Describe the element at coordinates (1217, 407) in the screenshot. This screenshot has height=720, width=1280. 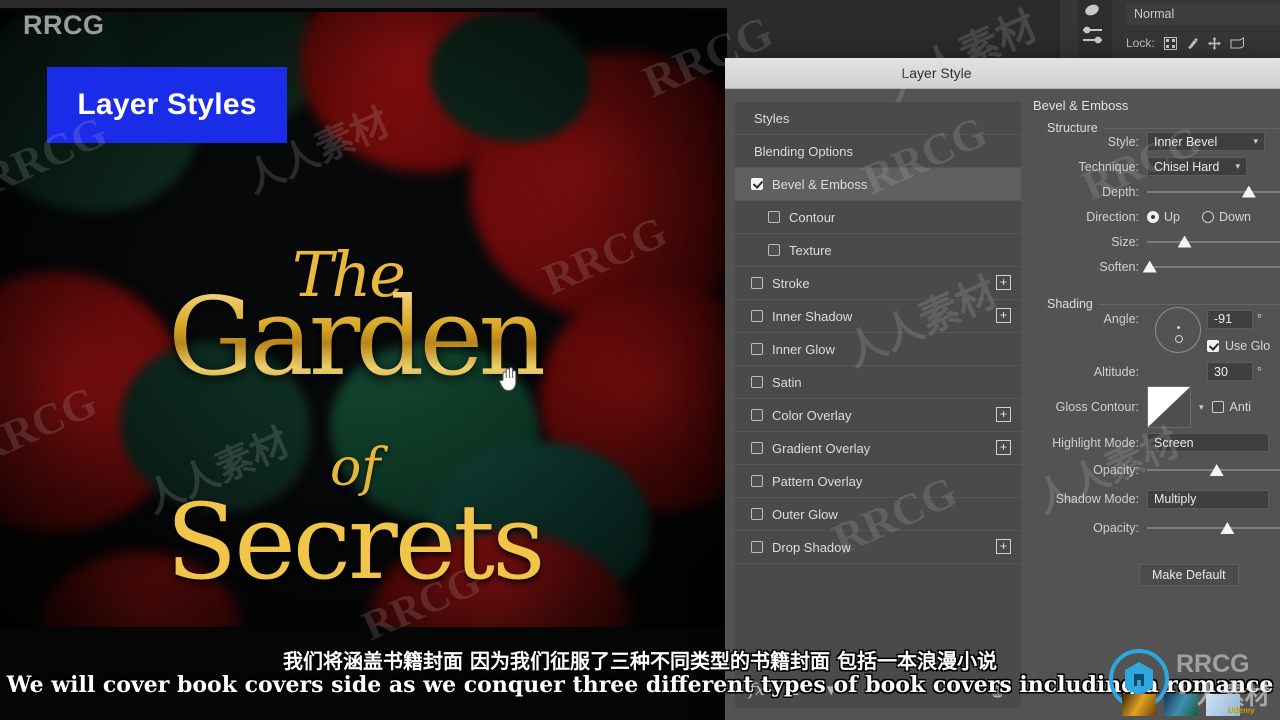
I see `anti-alias-checkbox` at that location.